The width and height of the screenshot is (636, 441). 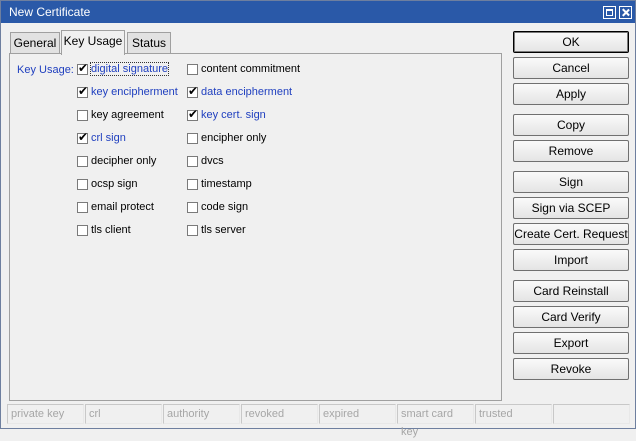 What do you see at coordinates (571, 68) in the screenshot?
I see `cancel-button: Cancel` at bounding box center [571, 68].